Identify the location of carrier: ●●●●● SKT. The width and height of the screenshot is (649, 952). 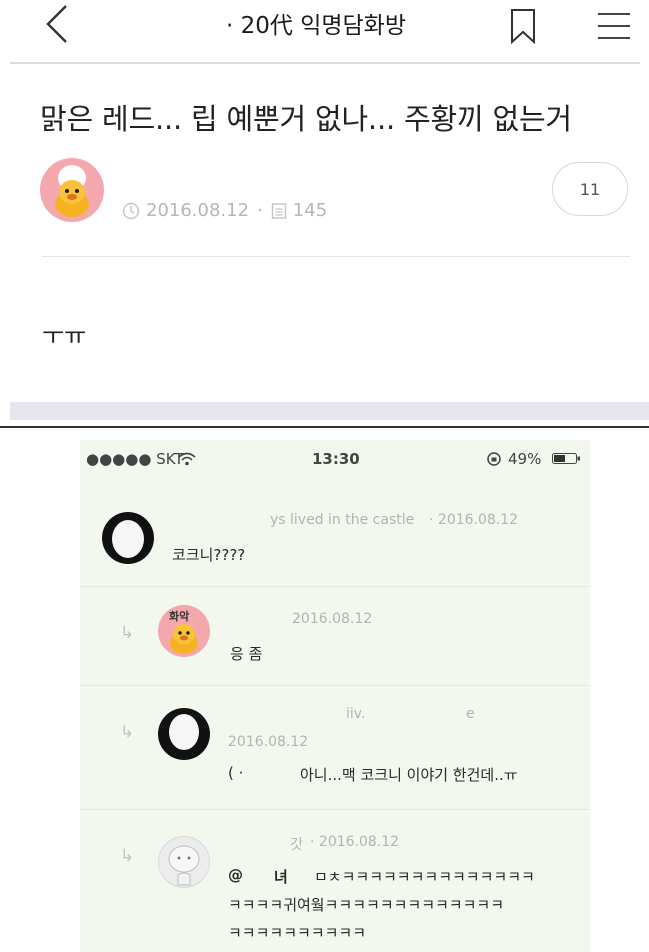
(135, 459).